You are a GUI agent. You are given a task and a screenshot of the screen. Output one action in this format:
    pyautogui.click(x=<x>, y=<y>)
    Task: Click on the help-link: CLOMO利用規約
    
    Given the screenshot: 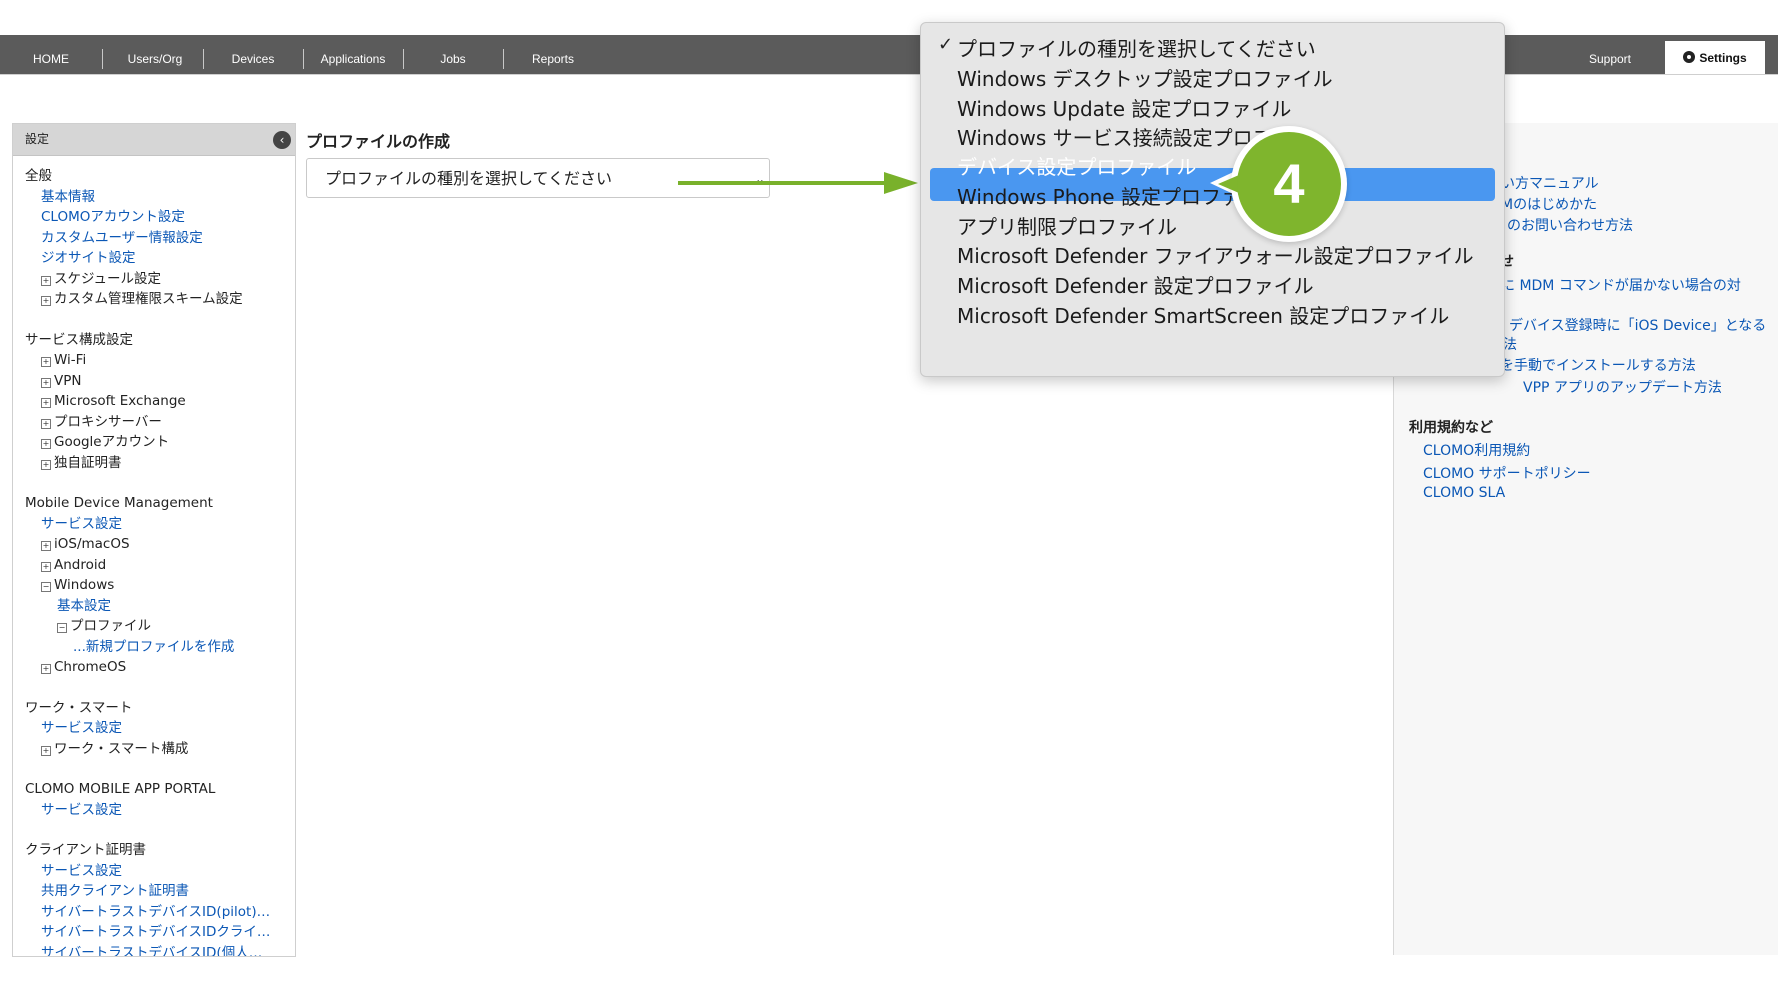 What is the action you would take?
    pyautogui.click(x=1476, y=450)
    